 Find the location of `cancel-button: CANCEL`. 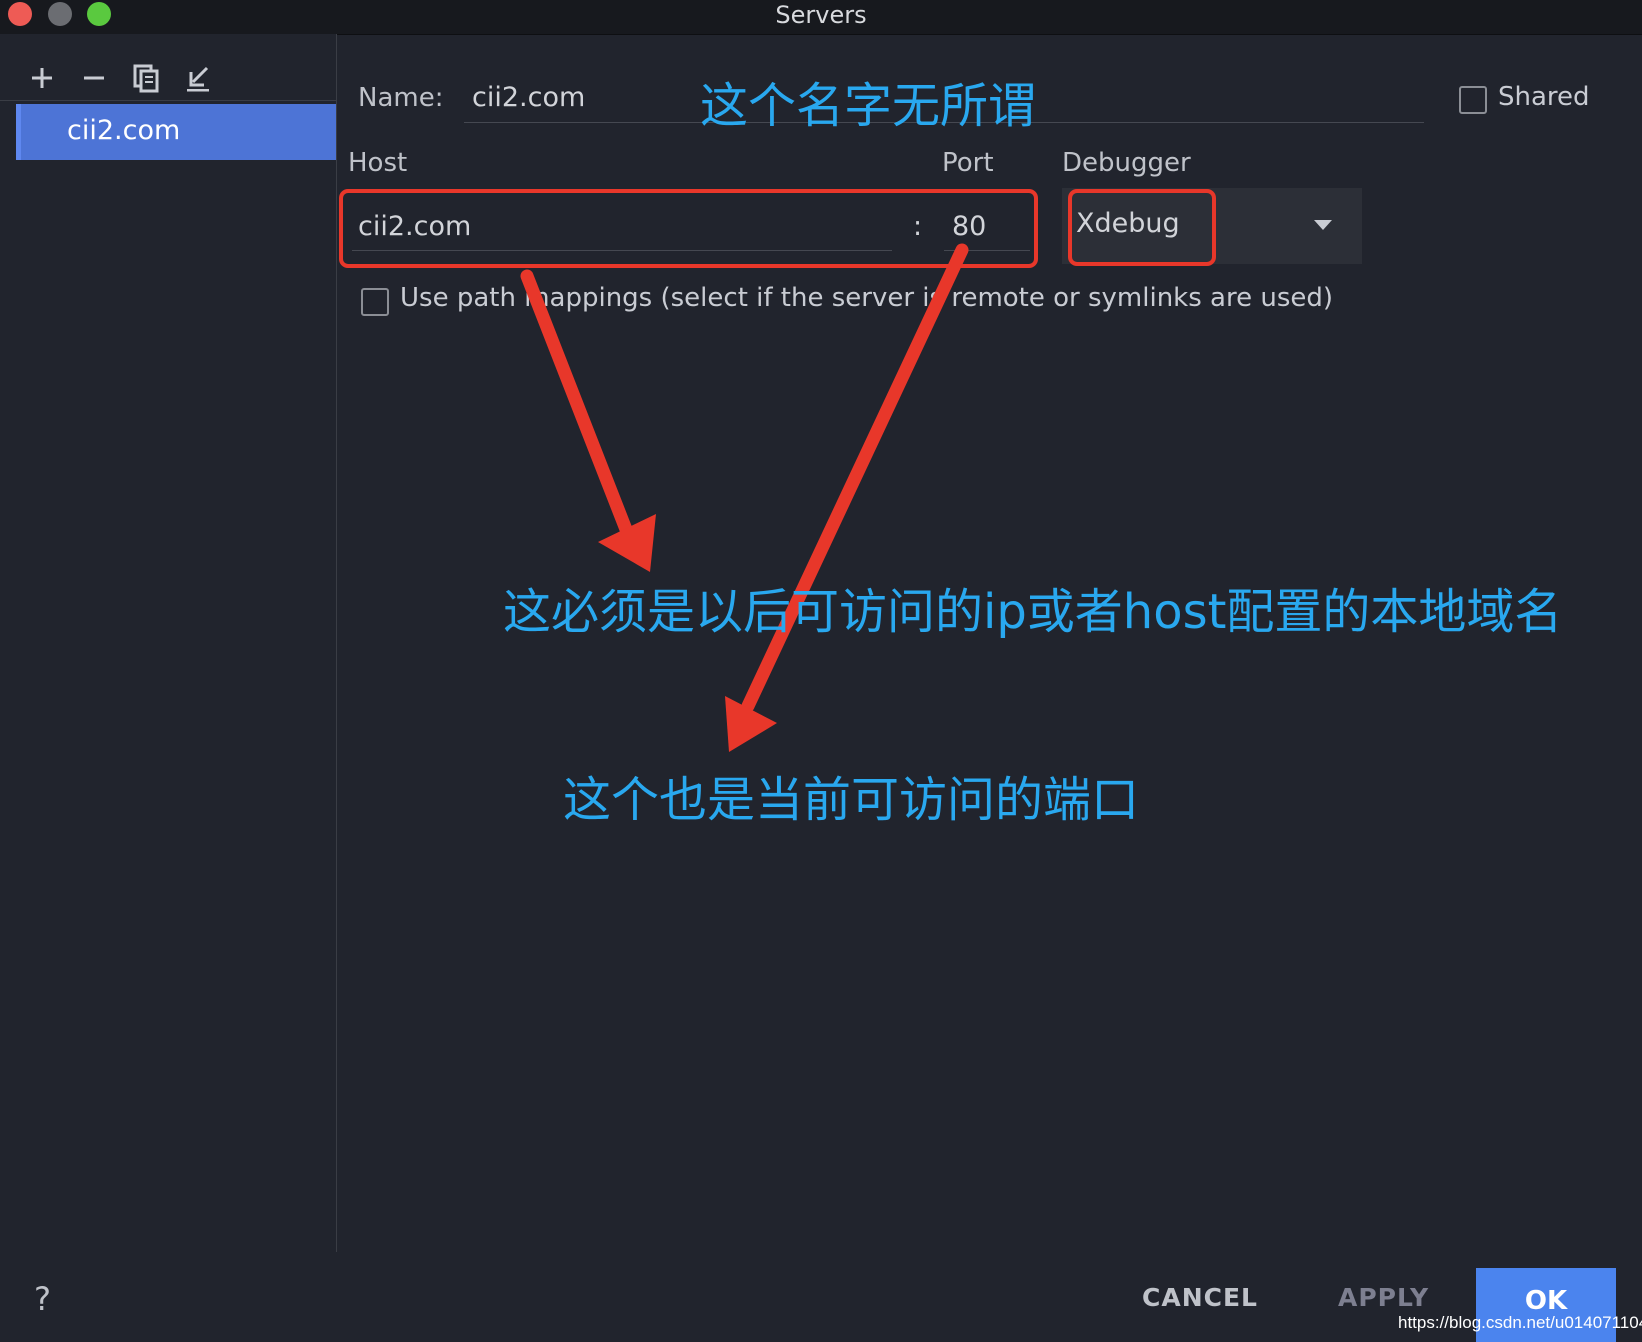

cancel-button: CANCEL is located at coordinates (1200, 1297).